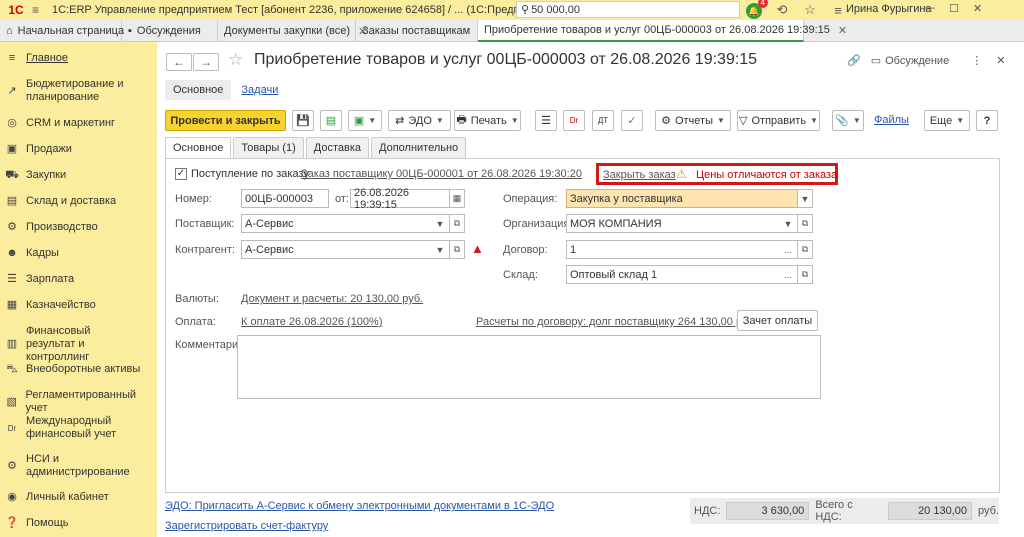 This screenshot has height=537, width=1024. What do you see at coordinates (365, 120) in the screenshot?
I see `create-based-on-button: ▣ ▼` at bounding box center [365, 120].